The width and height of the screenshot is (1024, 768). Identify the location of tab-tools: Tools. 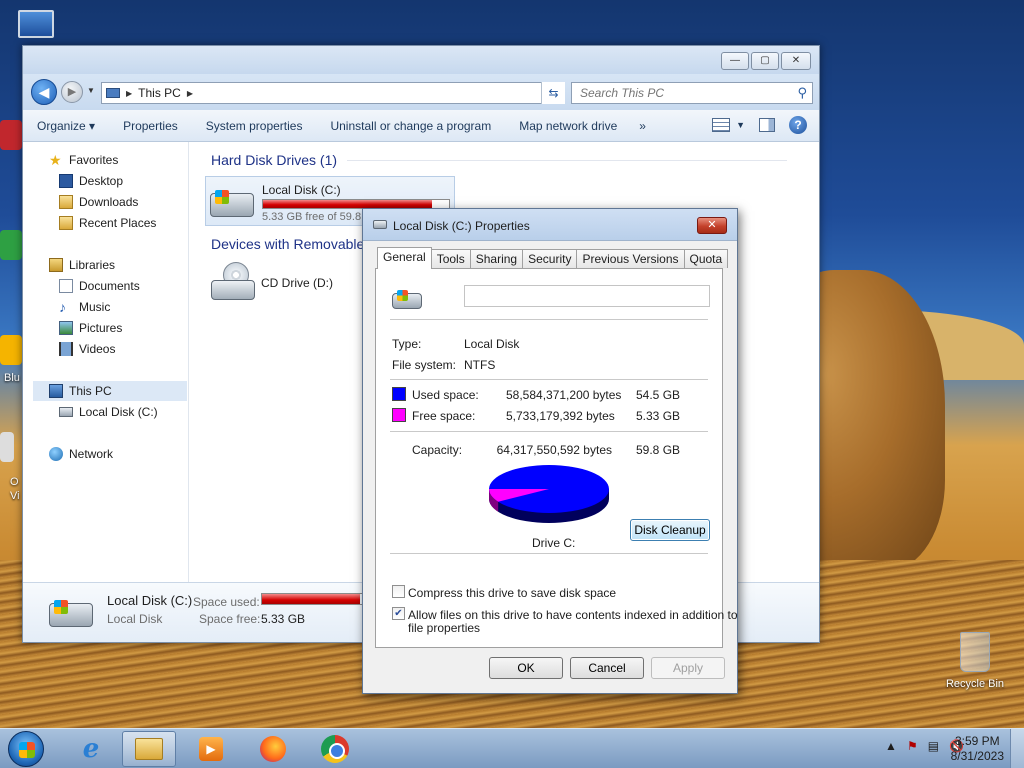
(450, 258).